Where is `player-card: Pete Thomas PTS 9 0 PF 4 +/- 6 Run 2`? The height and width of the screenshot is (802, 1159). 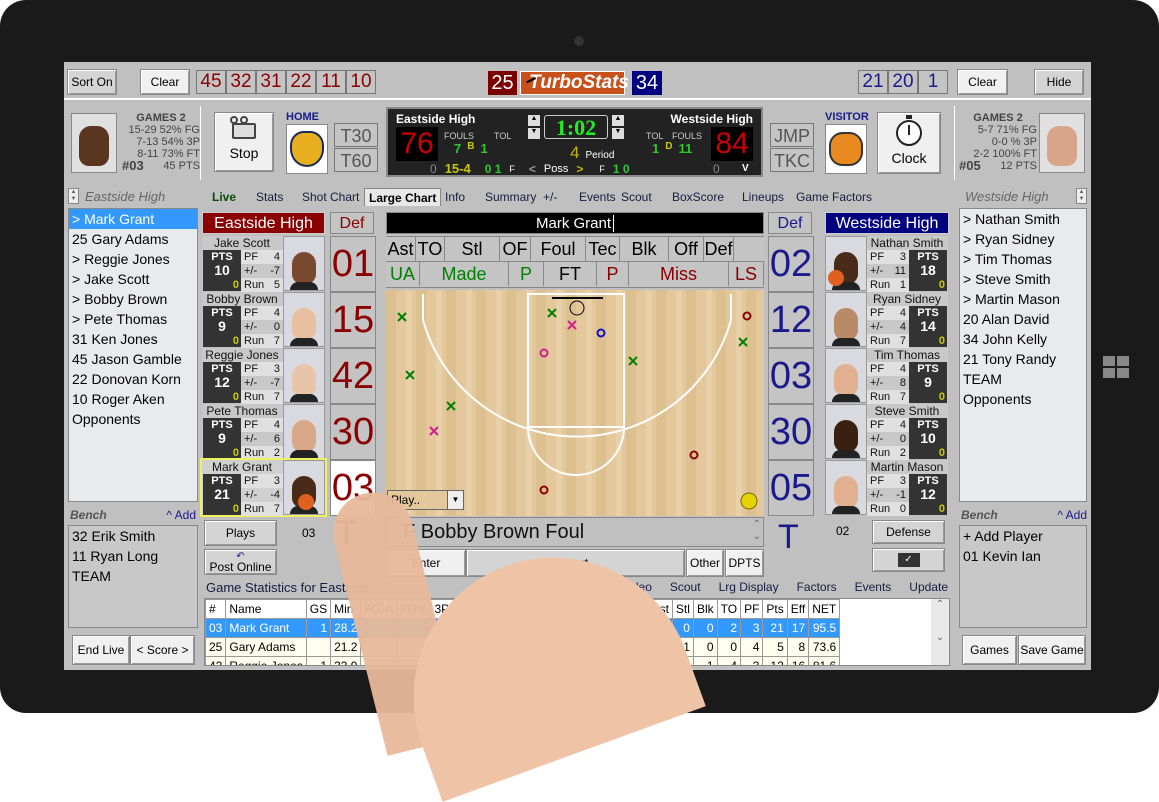 player-card: Pete Thomas PTS 9 0 PF 4 +/- 6 Run 2 is located at coordinates (263, 432).